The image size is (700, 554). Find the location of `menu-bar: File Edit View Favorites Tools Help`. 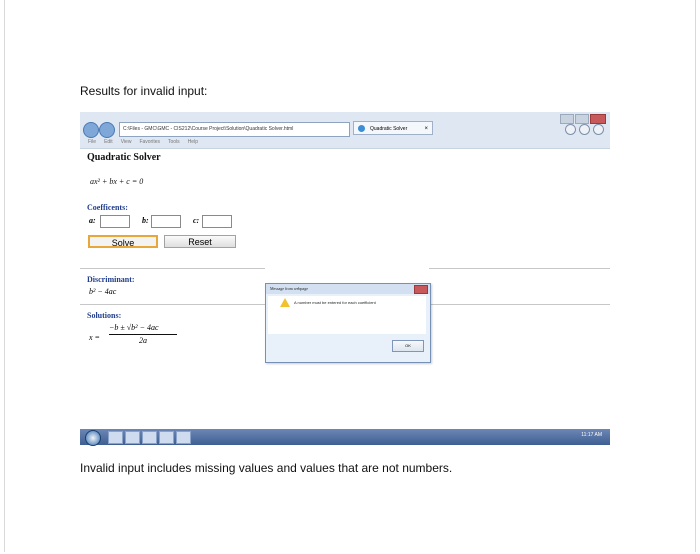

menu-bar: File Edit View Favorites Tools Help is located at coordinates (143, 142).